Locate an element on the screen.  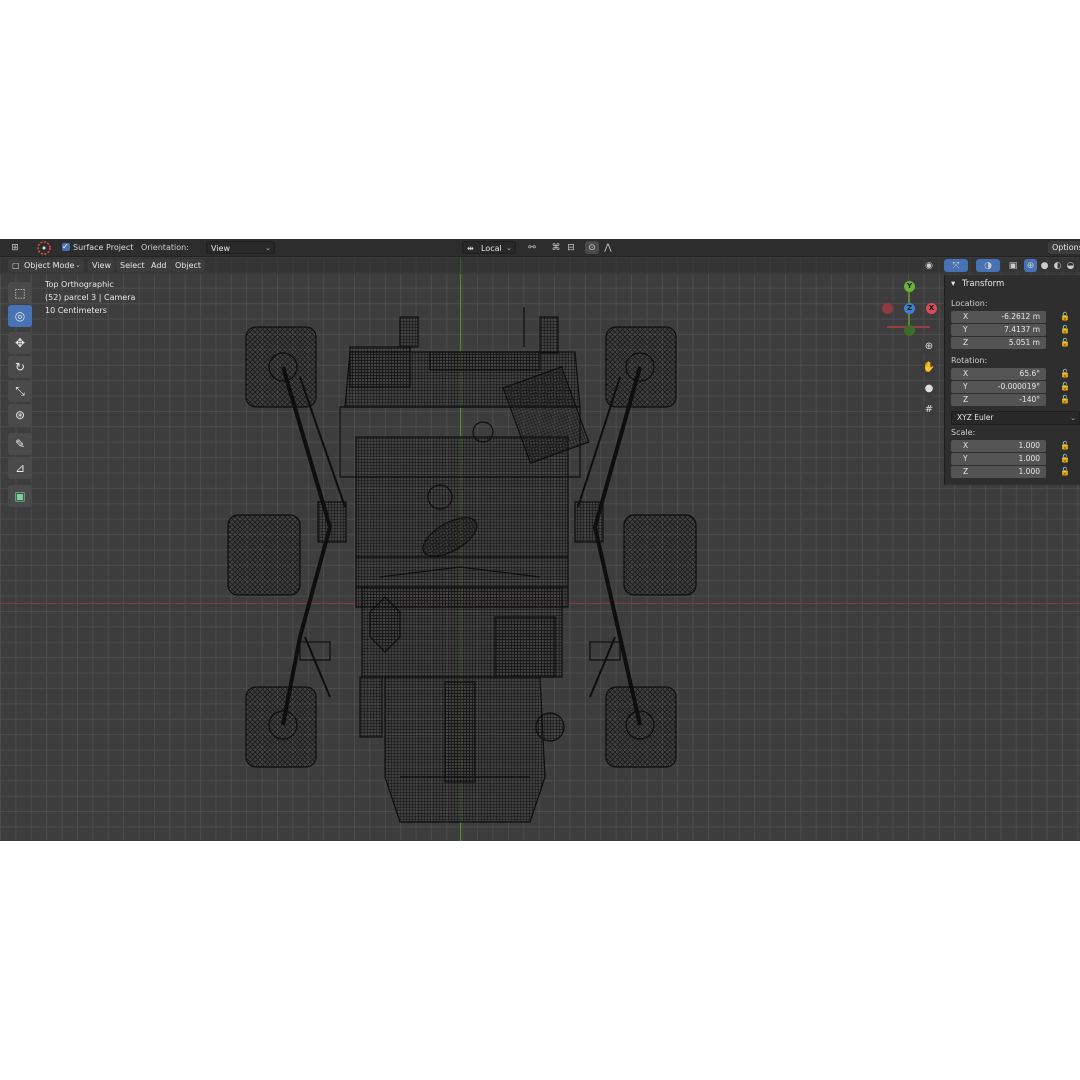
solid-shading-icon: ● is located at coordinates (1044, 265).